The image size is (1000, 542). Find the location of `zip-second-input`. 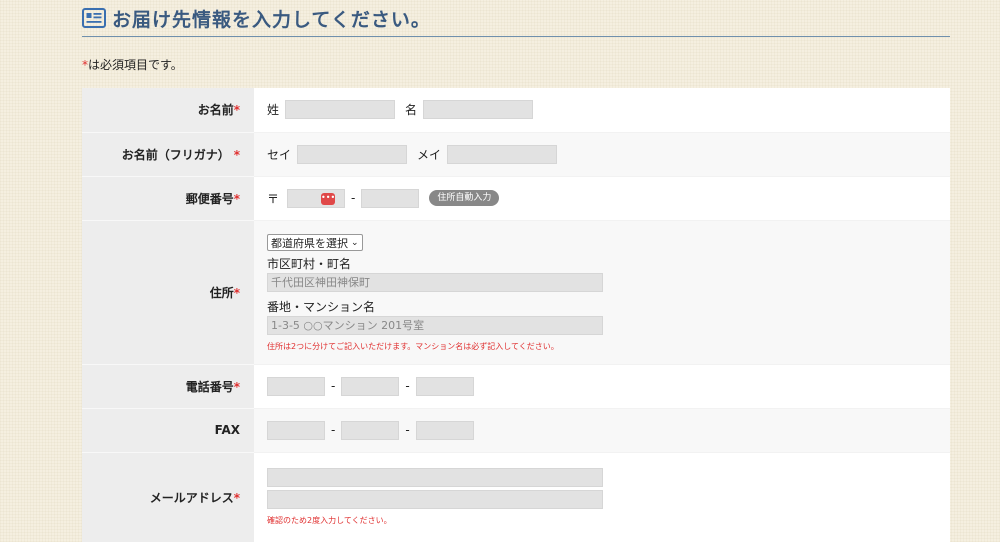

zip-second-input is located at coordinates (390, 198).